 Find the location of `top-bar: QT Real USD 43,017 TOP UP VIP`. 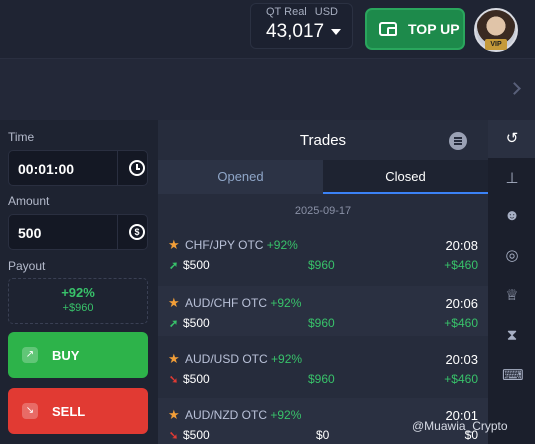

top-bar: QT Real USD 43,017 TOP UP VIP is located at coordinates (267, 29).